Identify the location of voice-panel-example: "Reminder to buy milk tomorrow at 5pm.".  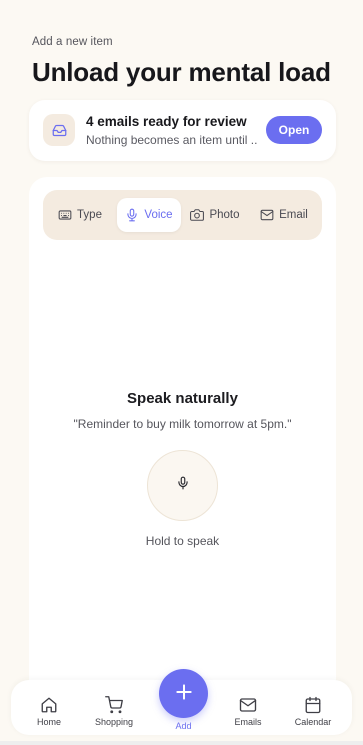
(182, 424).